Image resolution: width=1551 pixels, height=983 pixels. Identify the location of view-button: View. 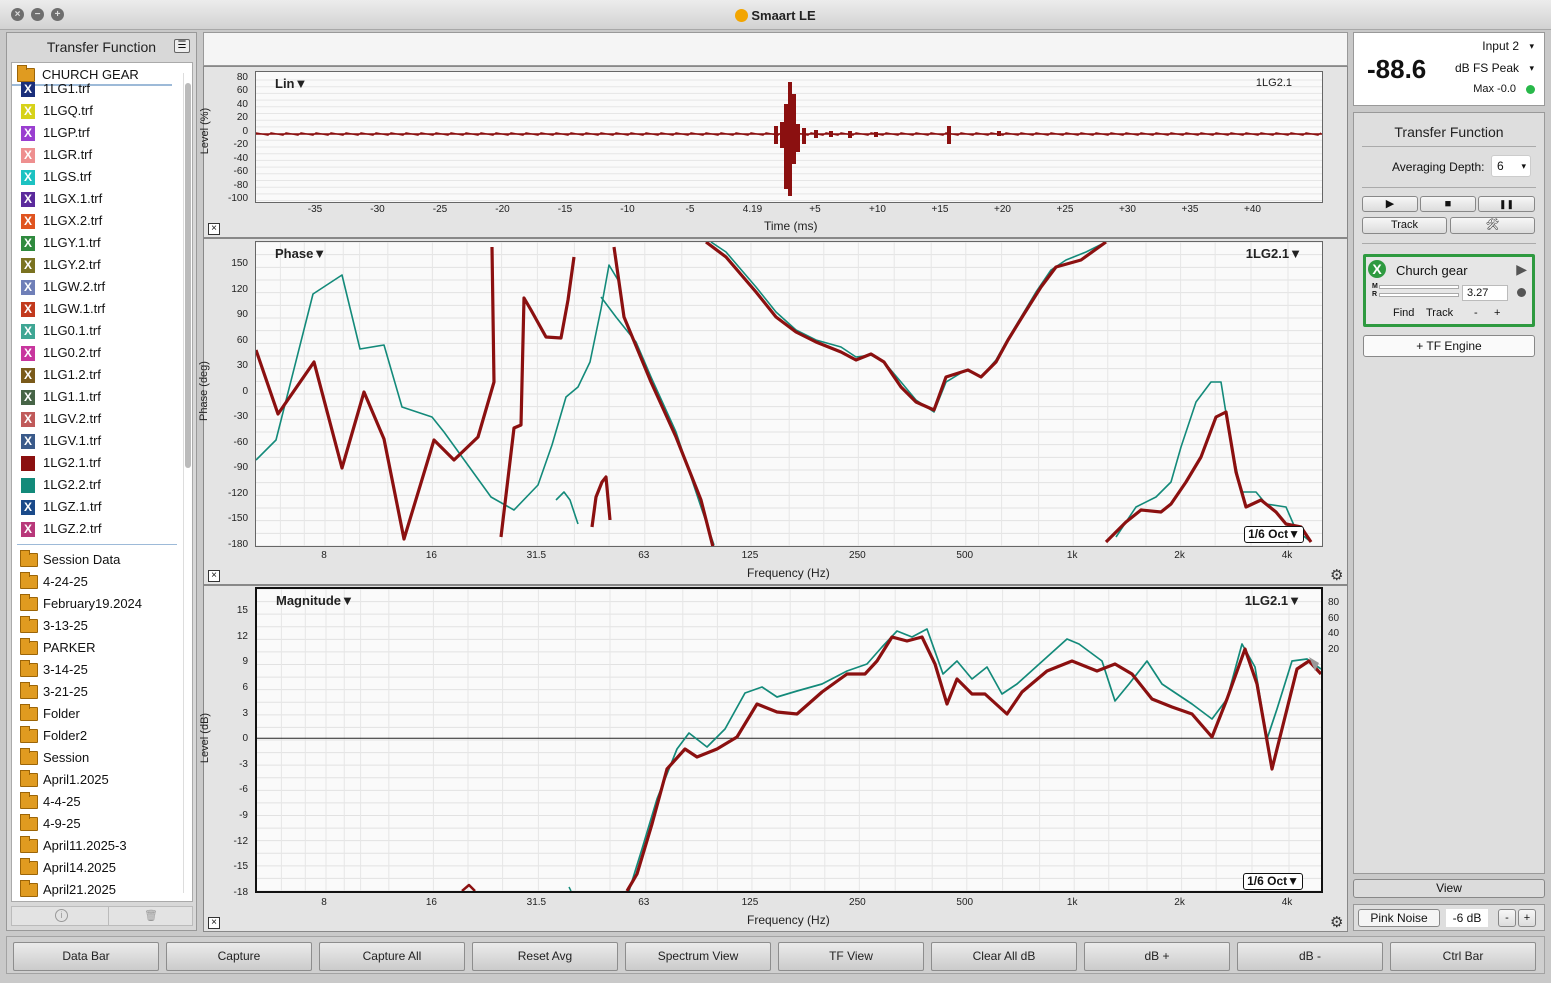
(1449, 888).